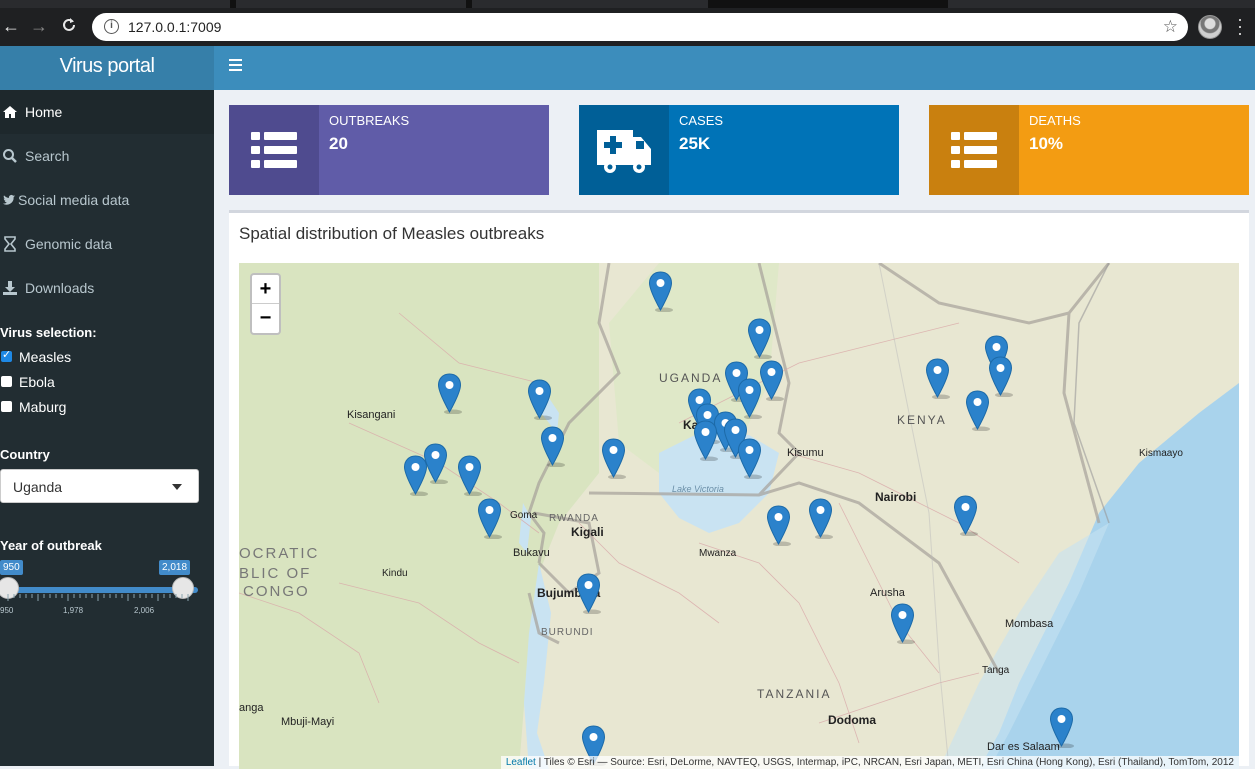  I want to click on value-box-value: 25K, so click(695, 143).